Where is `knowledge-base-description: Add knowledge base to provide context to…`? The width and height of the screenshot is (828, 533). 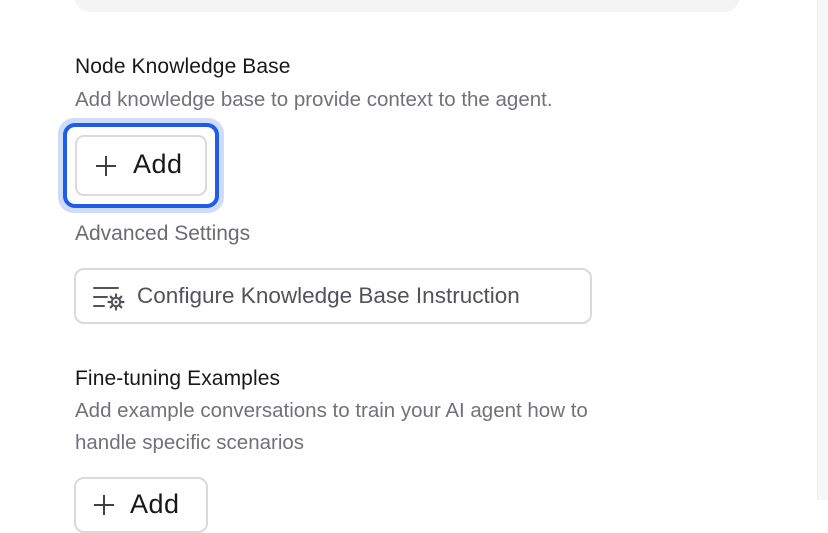
knowledge-base-description: Add knowledge base to provide context to… is located at coordinates (314, 99).